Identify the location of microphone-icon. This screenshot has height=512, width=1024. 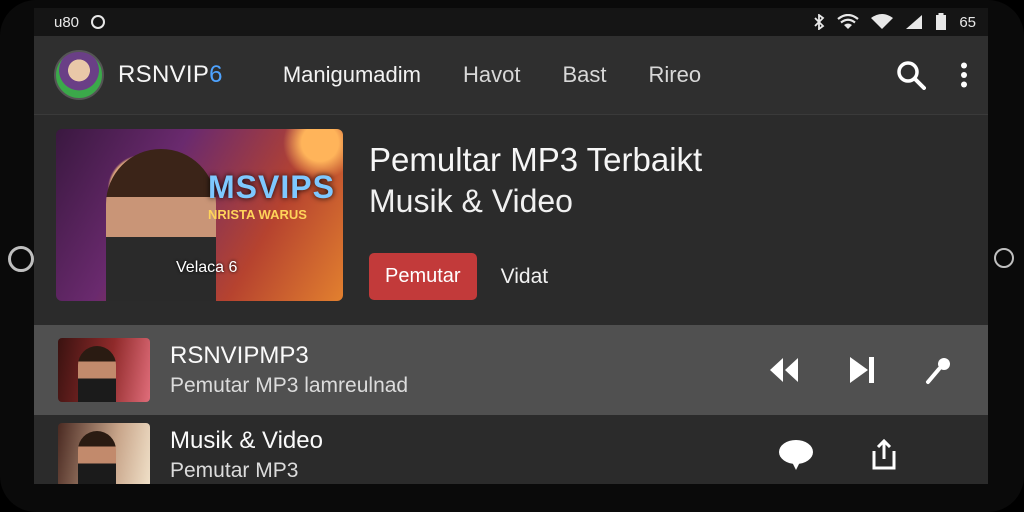
(939, 370).